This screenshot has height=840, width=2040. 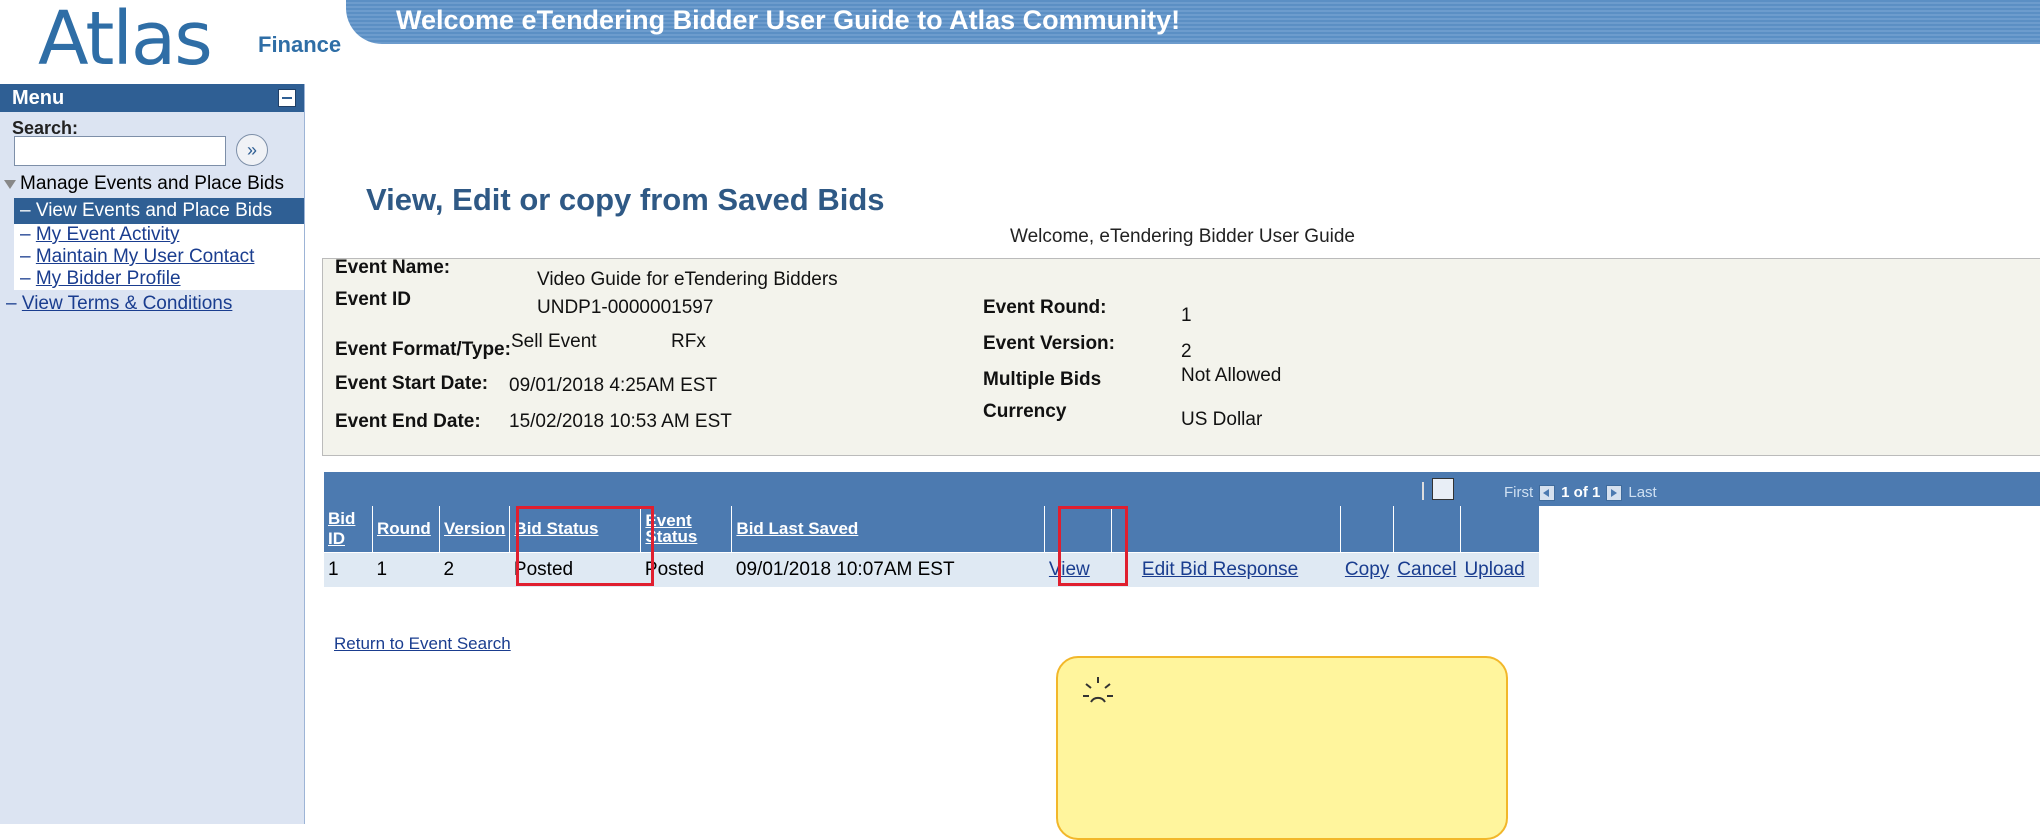 I want to click on upload-link: Upload, so click(x=1494, y=569).